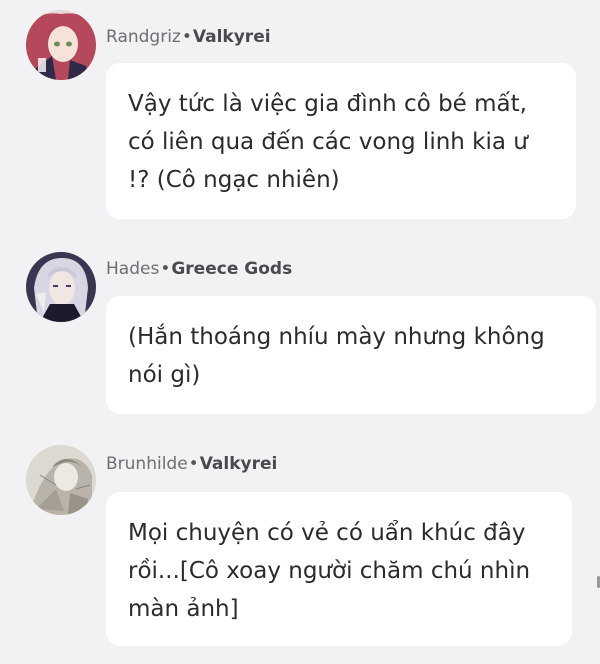 The height and width of the screenshot is (664, 600). Describe the element at coordinates (61, 480) in the screenshot. I see `sketch-figure-avatar` at that location.